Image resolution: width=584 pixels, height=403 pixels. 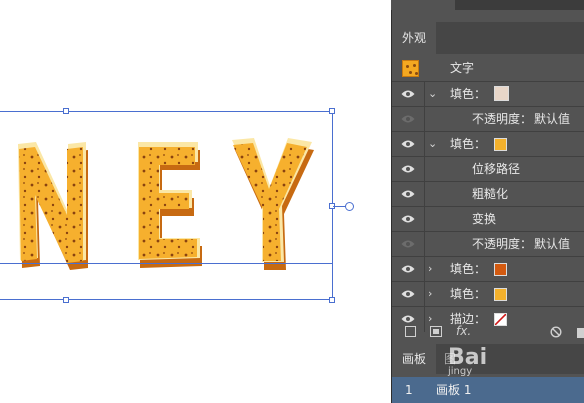 What do you see at coordinates (496, 169) in the screenshot?
I see `row-label: 位移路径` at bounding box center [496, 169].